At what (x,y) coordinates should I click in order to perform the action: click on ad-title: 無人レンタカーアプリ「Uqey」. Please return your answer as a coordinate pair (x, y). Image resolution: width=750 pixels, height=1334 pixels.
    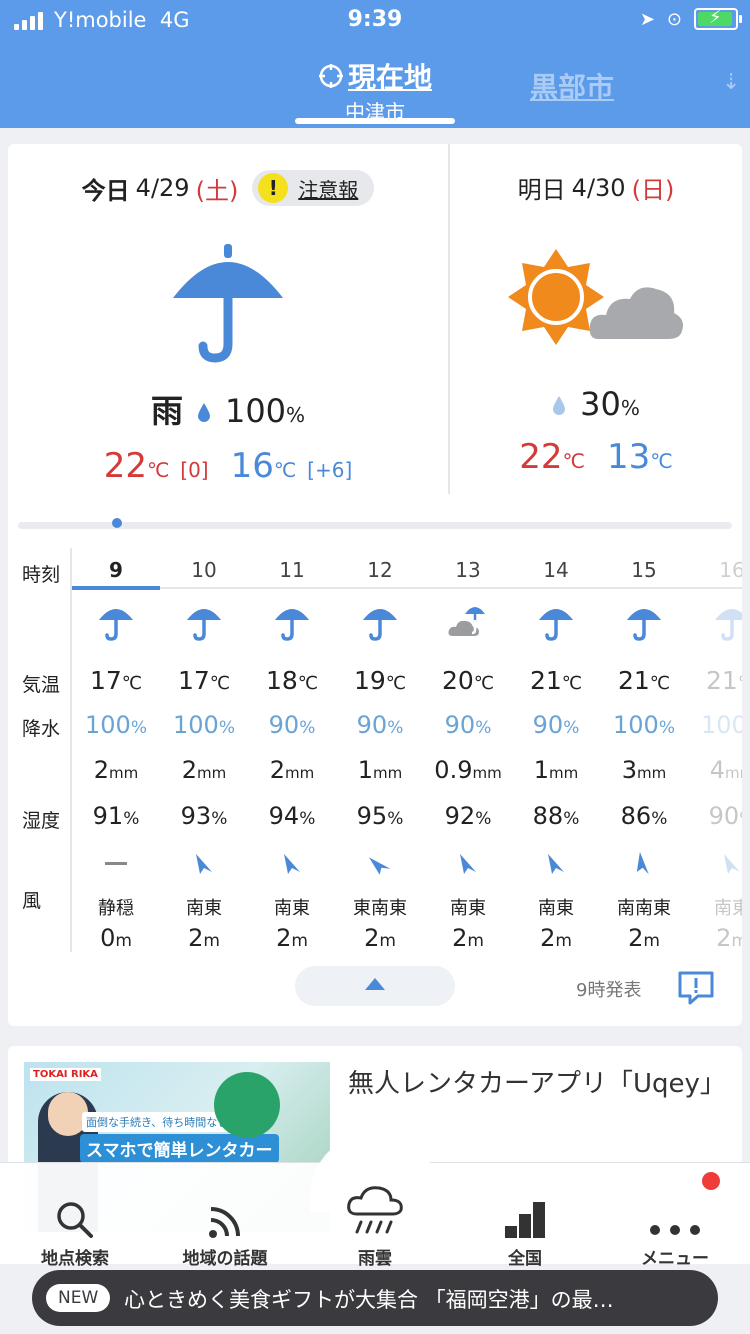
    Looking at the image, I should click on (538, 1084).